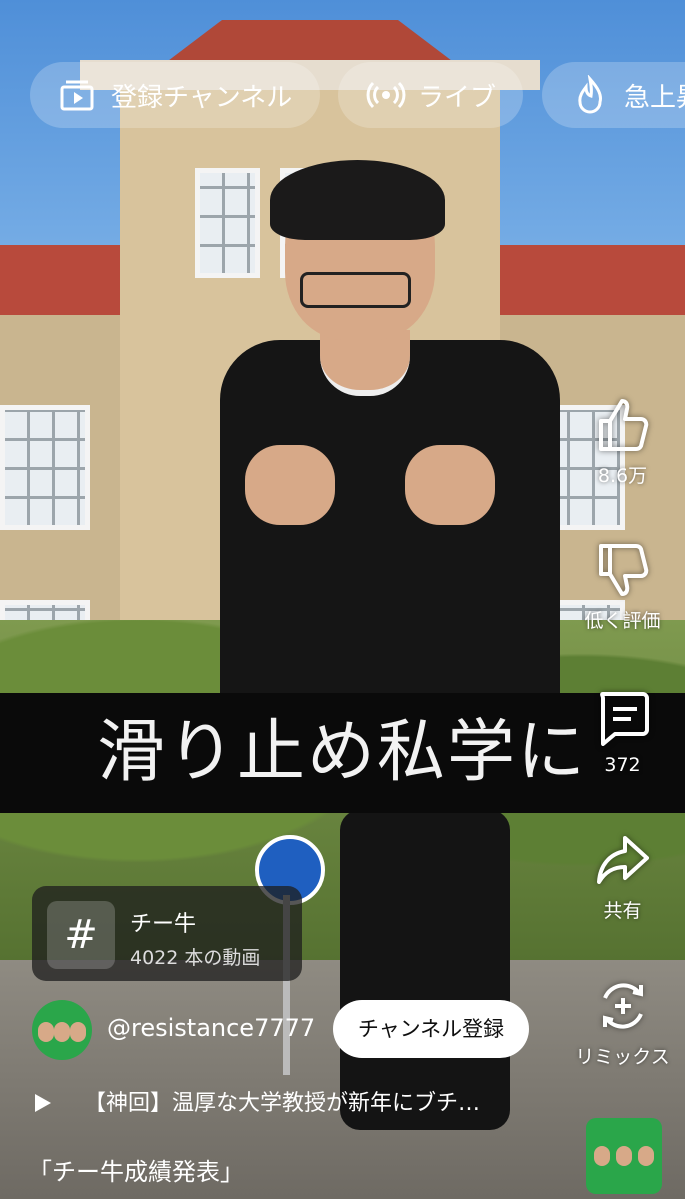  I want to click on trending-flame-icon, so click(590, 94).